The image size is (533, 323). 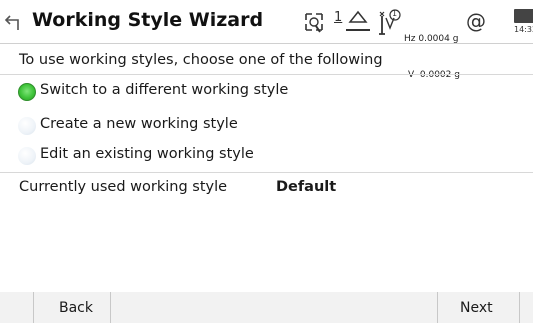 I want to click on next-button-label: Next, so click(x=476, y=308).